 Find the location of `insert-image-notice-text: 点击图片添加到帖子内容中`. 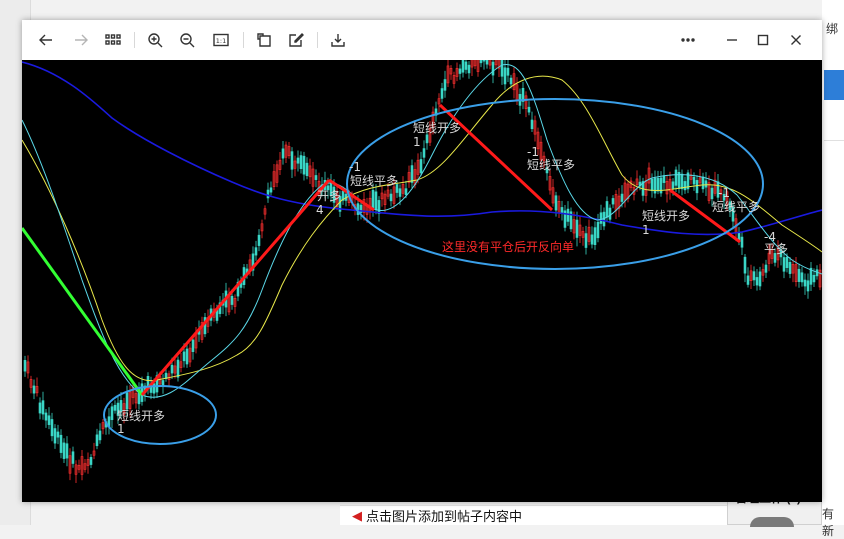

insert-image-notice-text: 点击图片添加到帖子内容中 is located at coordinates (444, 516).